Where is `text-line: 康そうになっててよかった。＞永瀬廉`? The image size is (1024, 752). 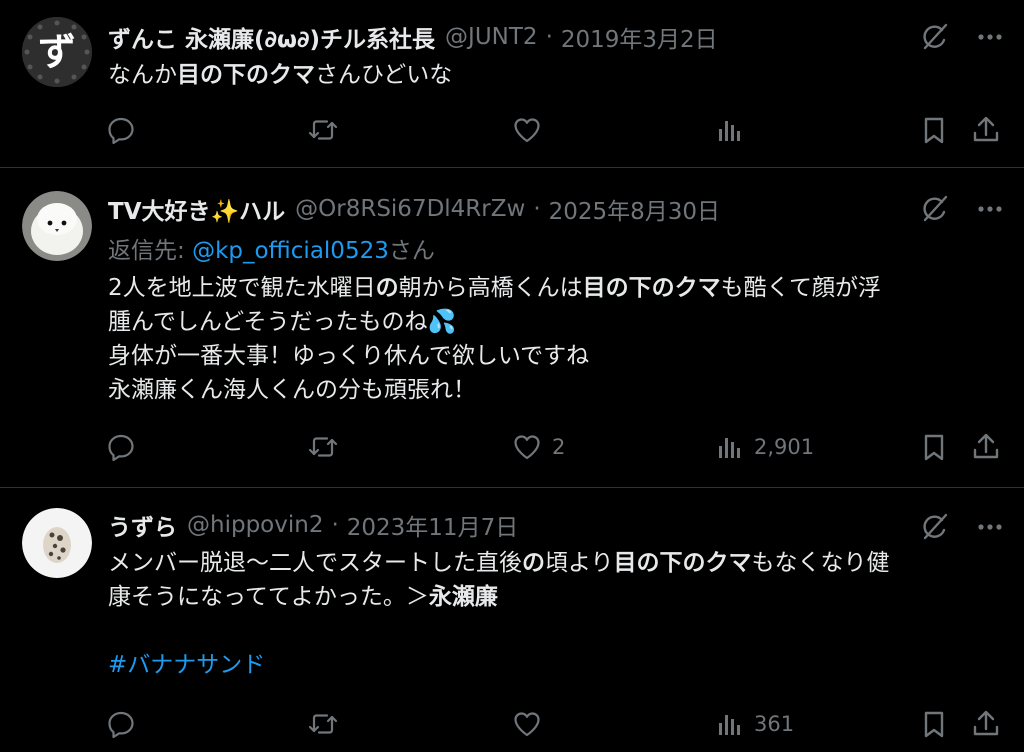 text-line: 康そうになっててよかった。＞永瀬廉 is located at coordinates (553, 597).